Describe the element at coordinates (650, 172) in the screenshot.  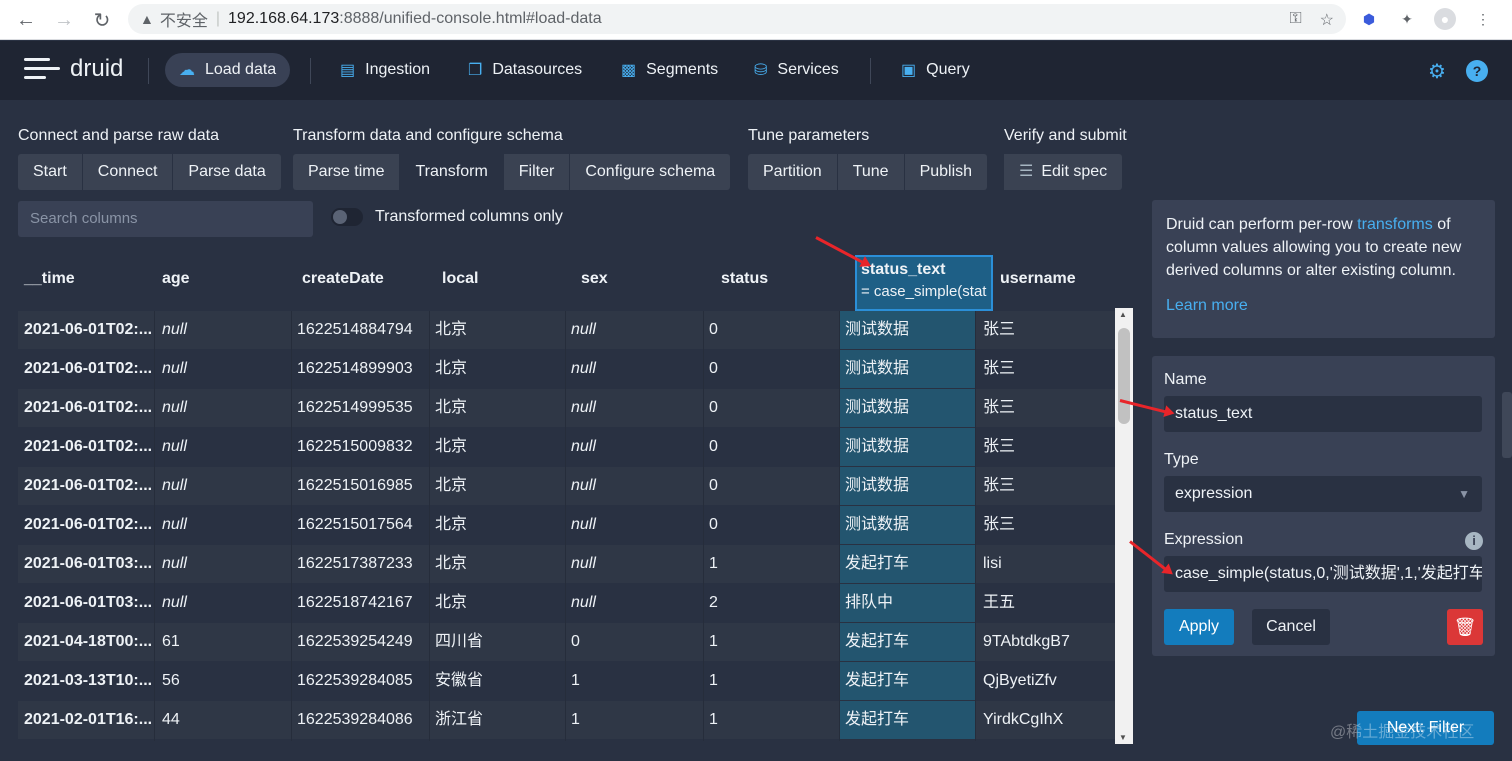
I see `step-configure-schema: Configure schema` at that location.